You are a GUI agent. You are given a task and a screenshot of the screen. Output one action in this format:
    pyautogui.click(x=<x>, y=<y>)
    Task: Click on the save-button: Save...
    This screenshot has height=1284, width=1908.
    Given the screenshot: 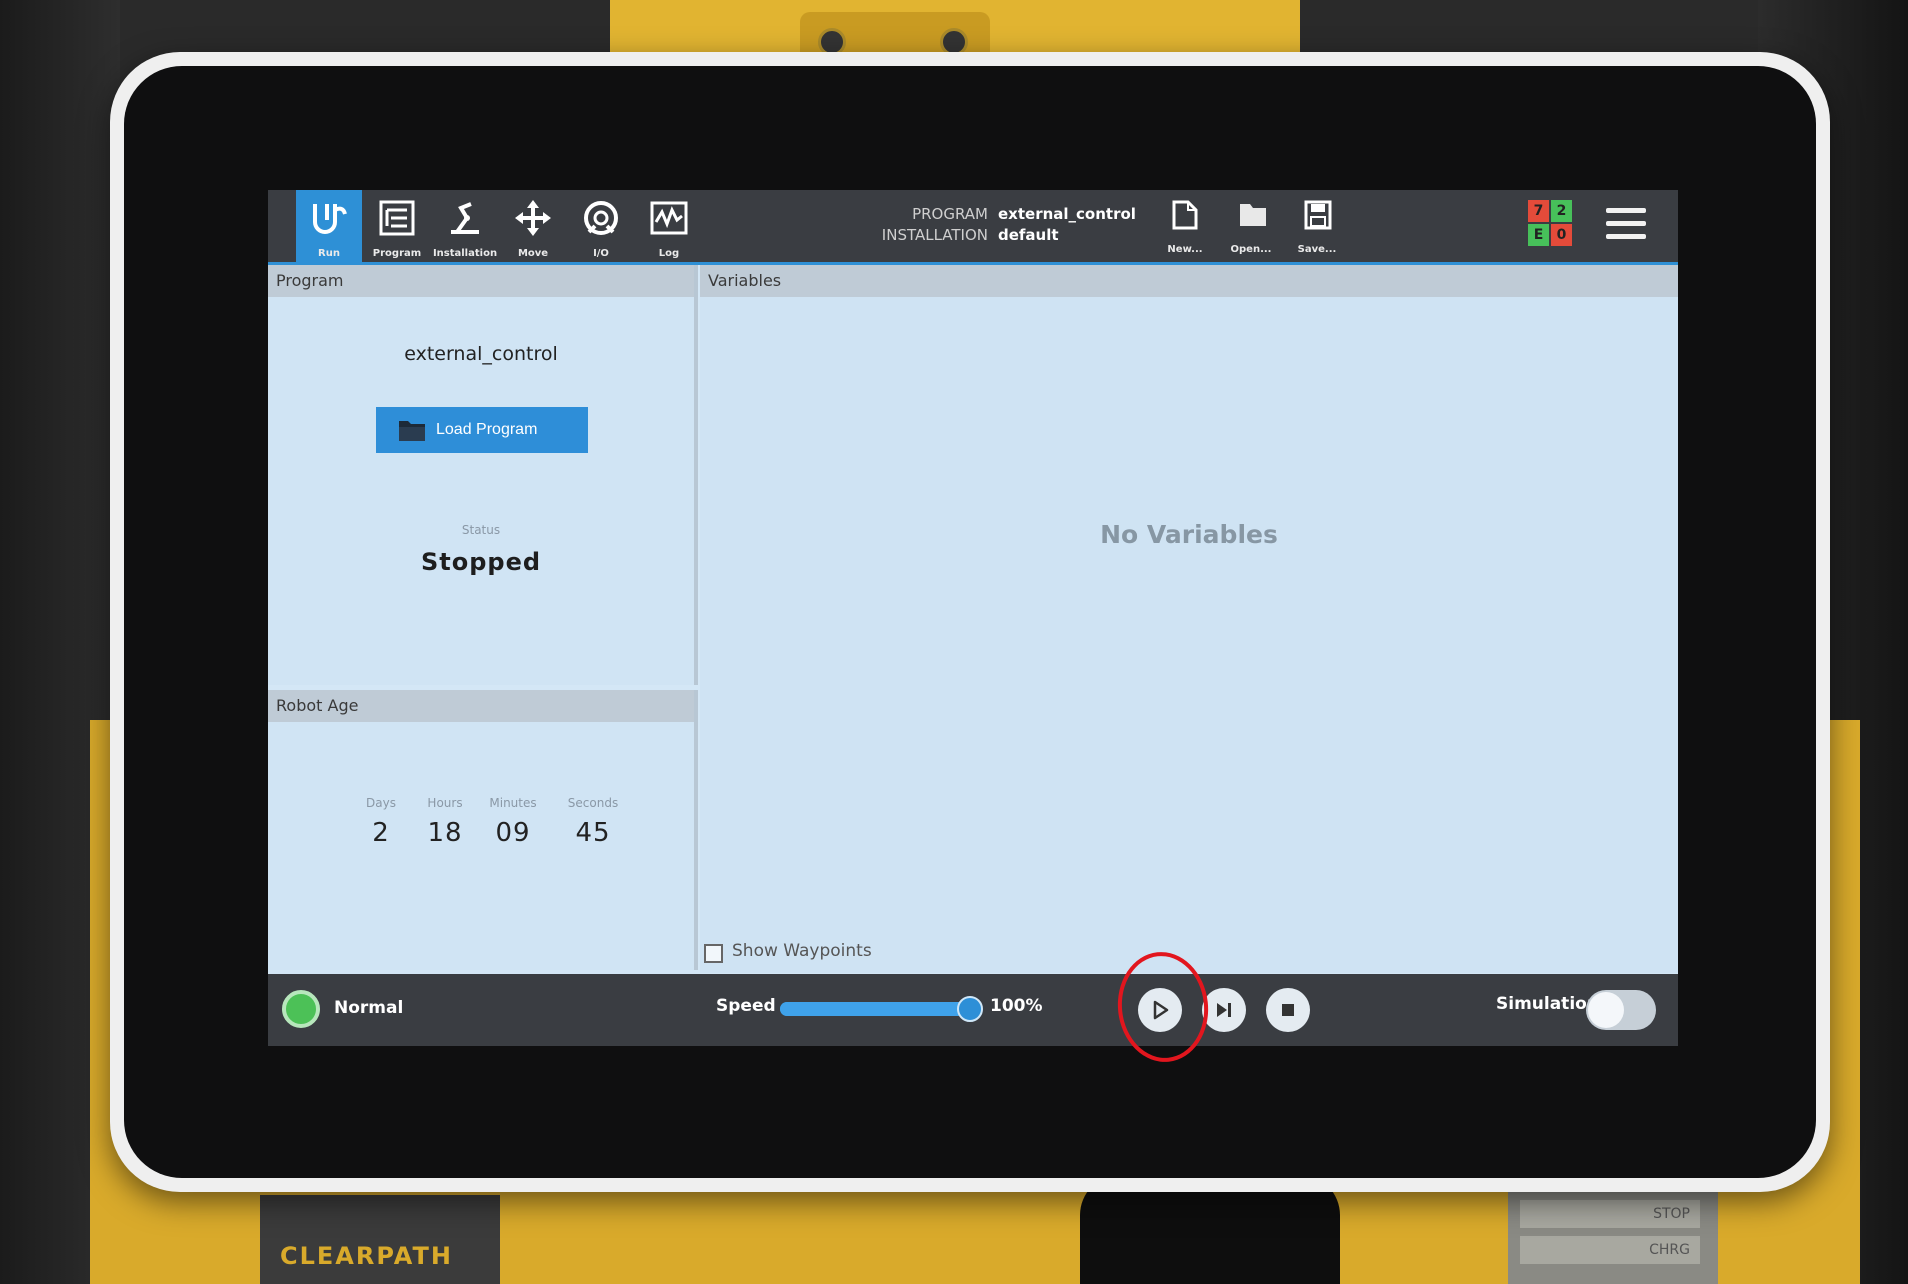 What is the action you would take?
    pyautogui.click(x=1317, y=226)
    